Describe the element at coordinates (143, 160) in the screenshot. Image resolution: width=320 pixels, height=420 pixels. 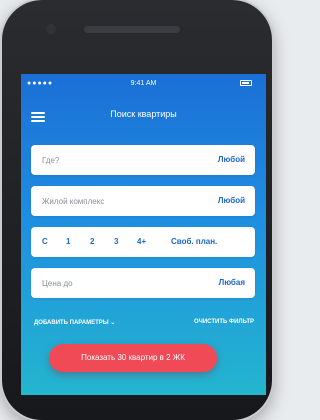
I see `location-field: Где? Любой` at that location.